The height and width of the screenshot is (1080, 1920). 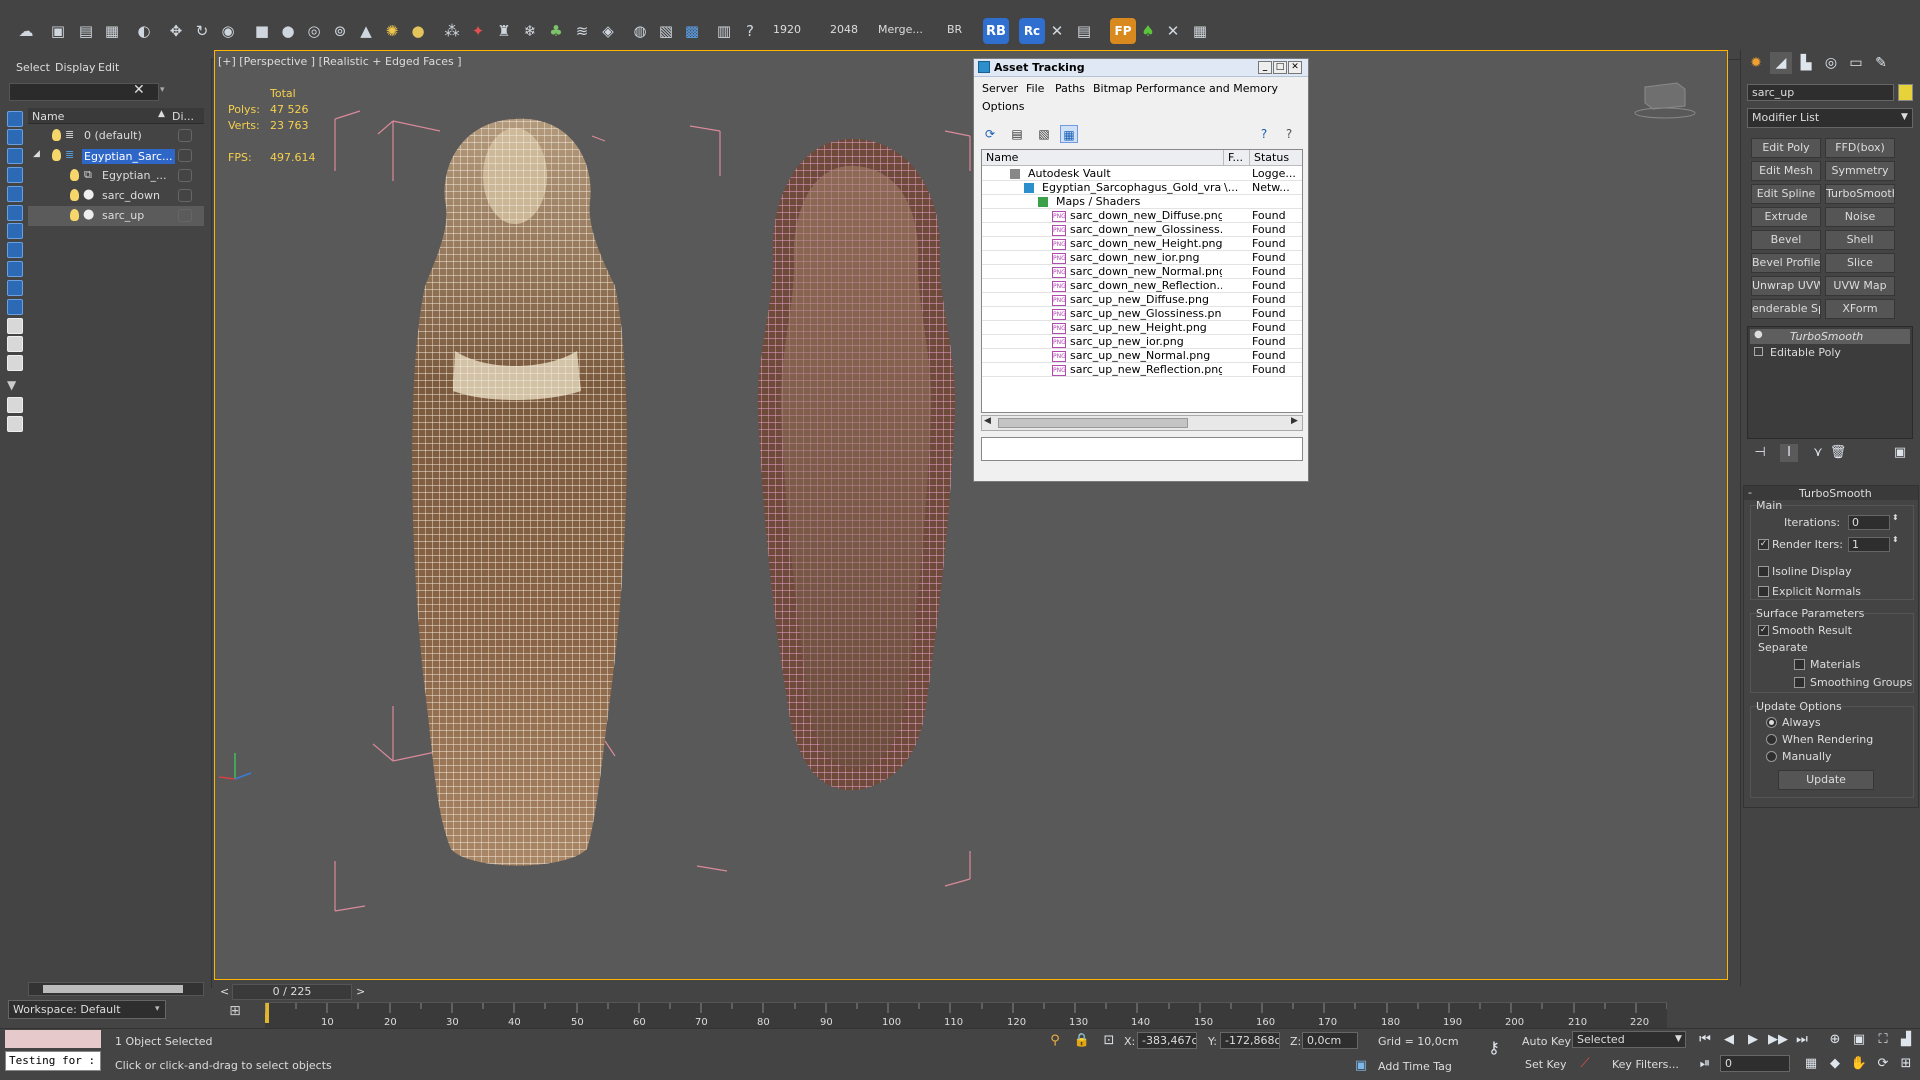 What do you see at coordinates (1758, 351) in the screenshot?
I see `expand-icon` at bounding box center [1758, 351].